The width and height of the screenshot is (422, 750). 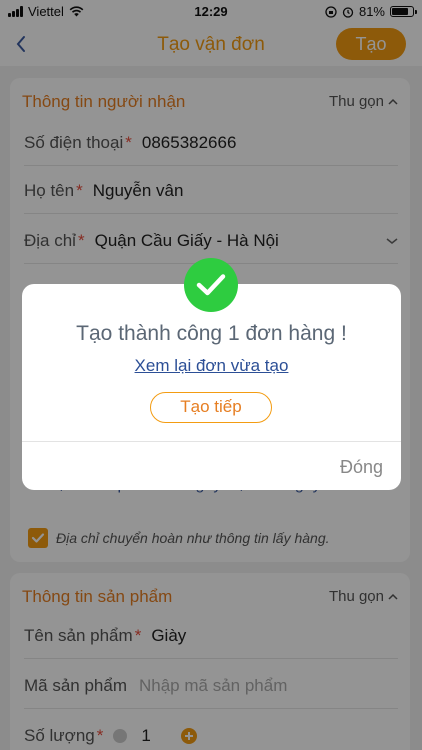 I want to click on success-message: Tạo thành công 1 đơn hàng !, so click(x=211, y=333).